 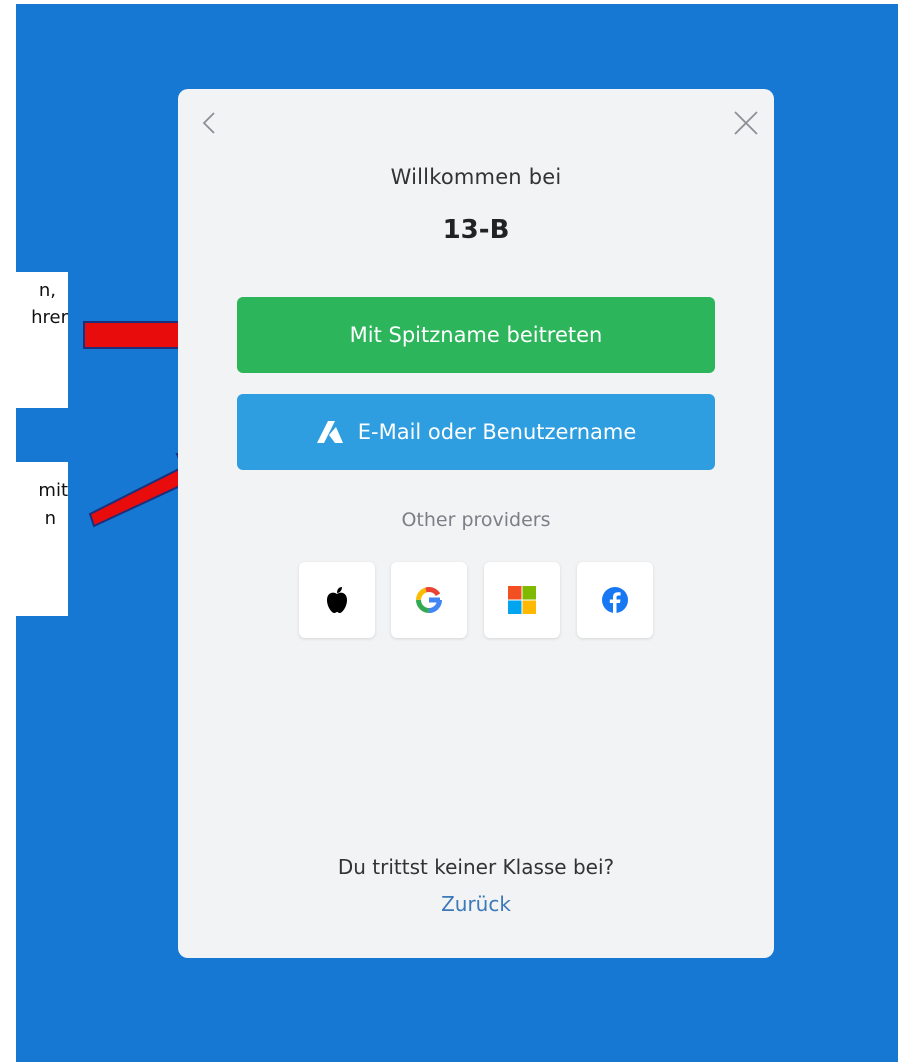 I want to click on back-link: Zurück, so click(x=476, y=904).